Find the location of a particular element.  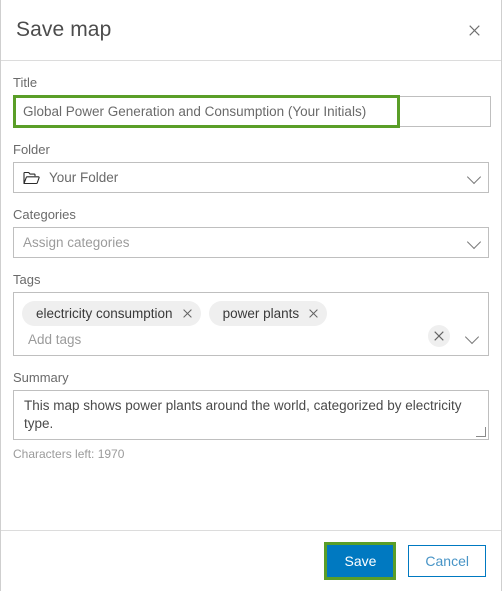

categories-select: Assign categories is located at coordinates (251, 242).